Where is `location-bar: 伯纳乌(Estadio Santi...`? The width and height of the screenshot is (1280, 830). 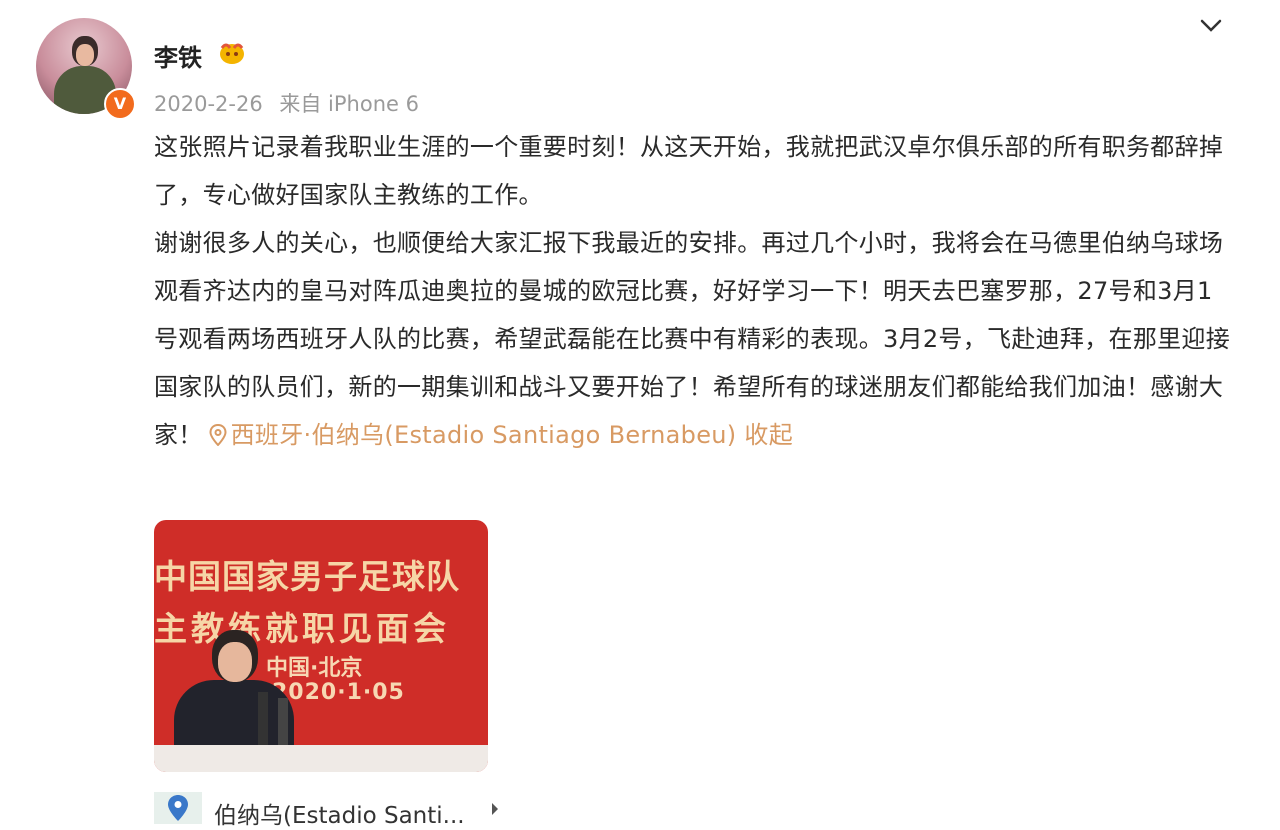 location-bar: 伯纳乌(Estadio Santi... is located at coordinates (334, 810).